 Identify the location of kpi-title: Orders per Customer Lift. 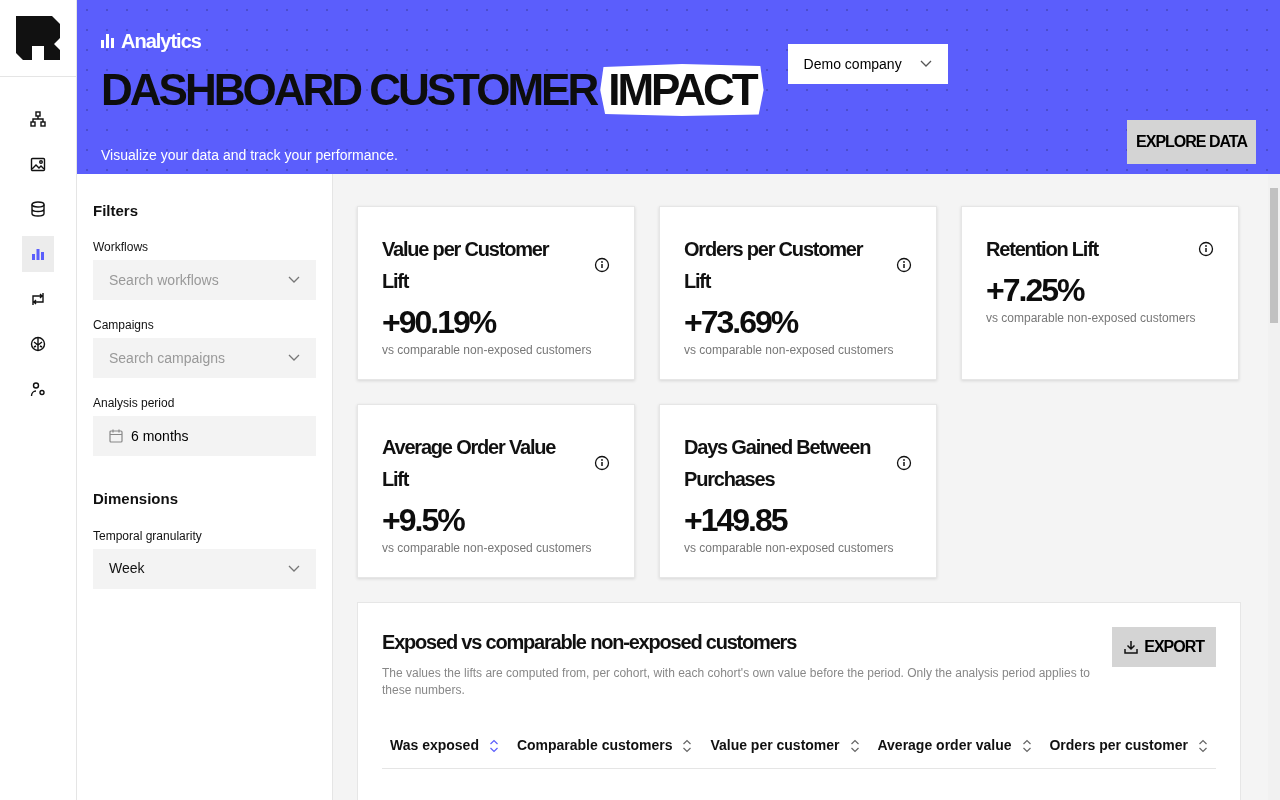
(774, 265).